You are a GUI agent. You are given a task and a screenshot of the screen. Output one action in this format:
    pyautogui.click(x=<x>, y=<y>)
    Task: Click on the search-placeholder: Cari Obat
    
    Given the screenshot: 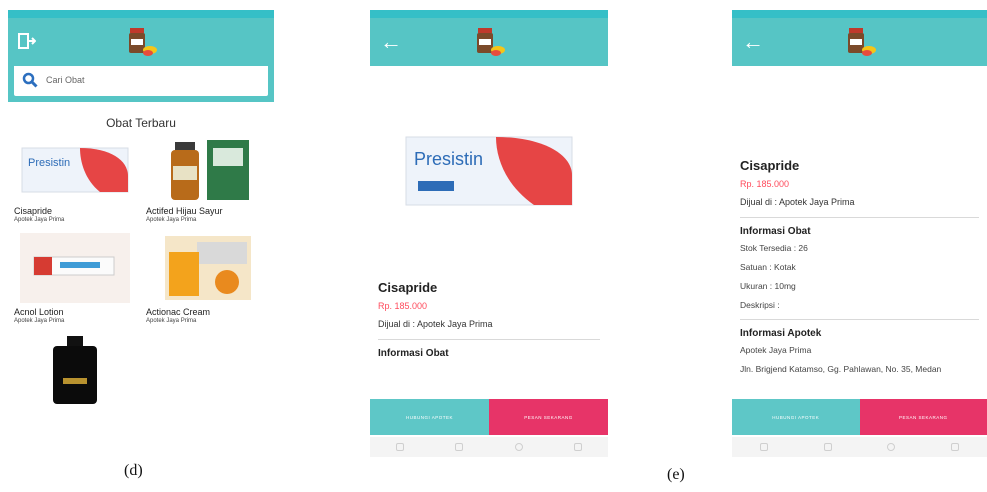 What is the action you would take?
    pyautogui.click(x=65, y=80)
    